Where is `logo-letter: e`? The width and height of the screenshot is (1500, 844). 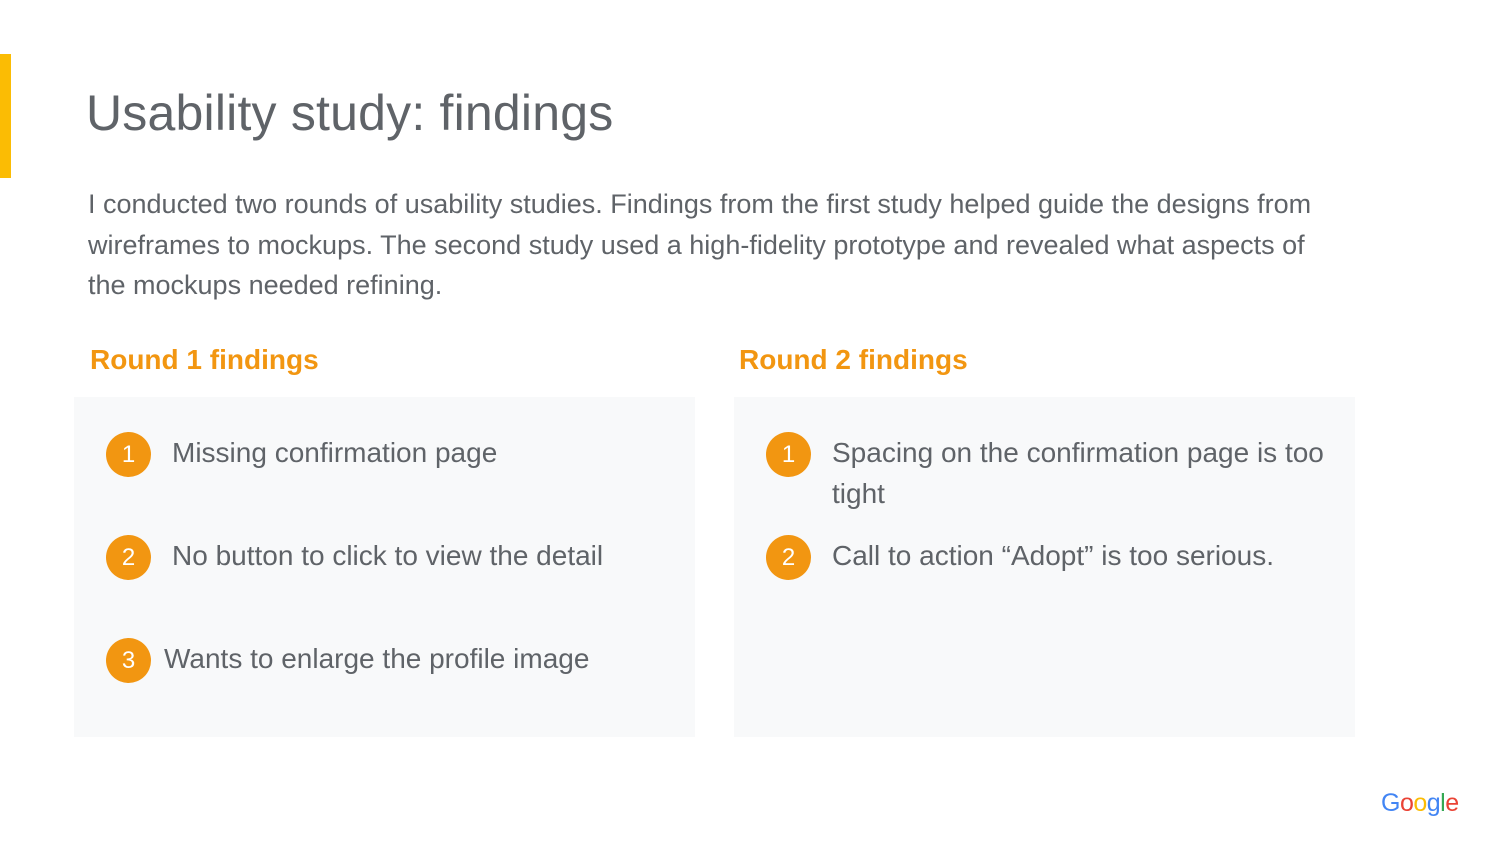 logo-letter: e is located at coordinates (1452, 803).